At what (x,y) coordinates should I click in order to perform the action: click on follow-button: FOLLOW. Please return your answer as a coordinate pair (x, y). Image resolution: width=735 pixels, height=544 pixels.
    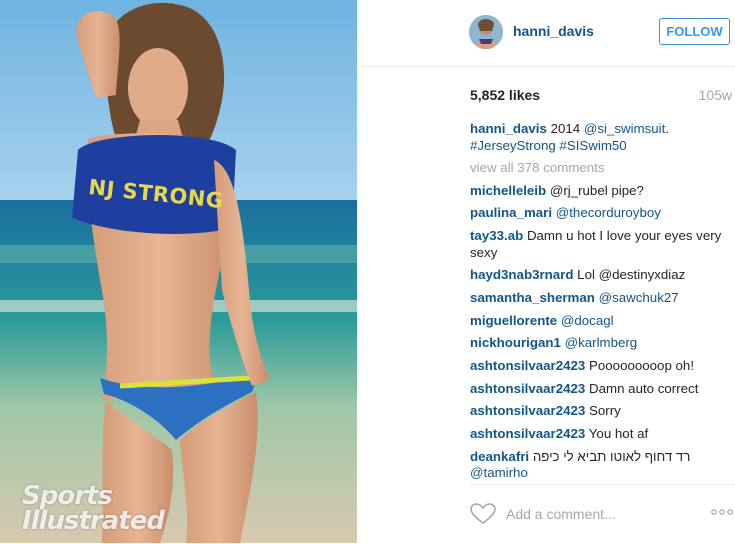
    Looking at the image, I should click on (694, 31).